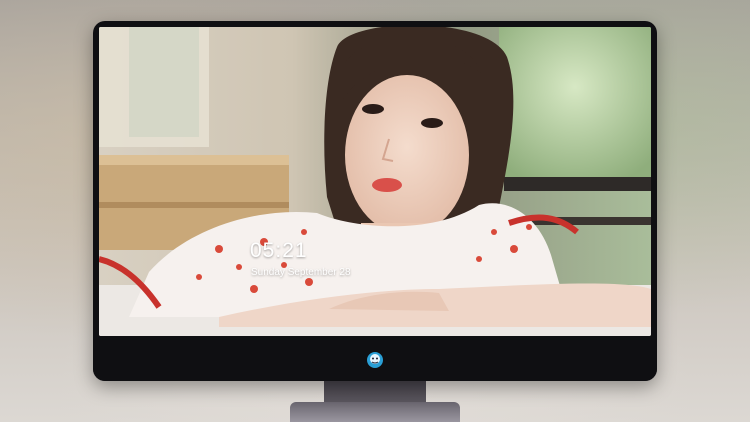  I want to click on monitor-stand-base, so click(375, 412).